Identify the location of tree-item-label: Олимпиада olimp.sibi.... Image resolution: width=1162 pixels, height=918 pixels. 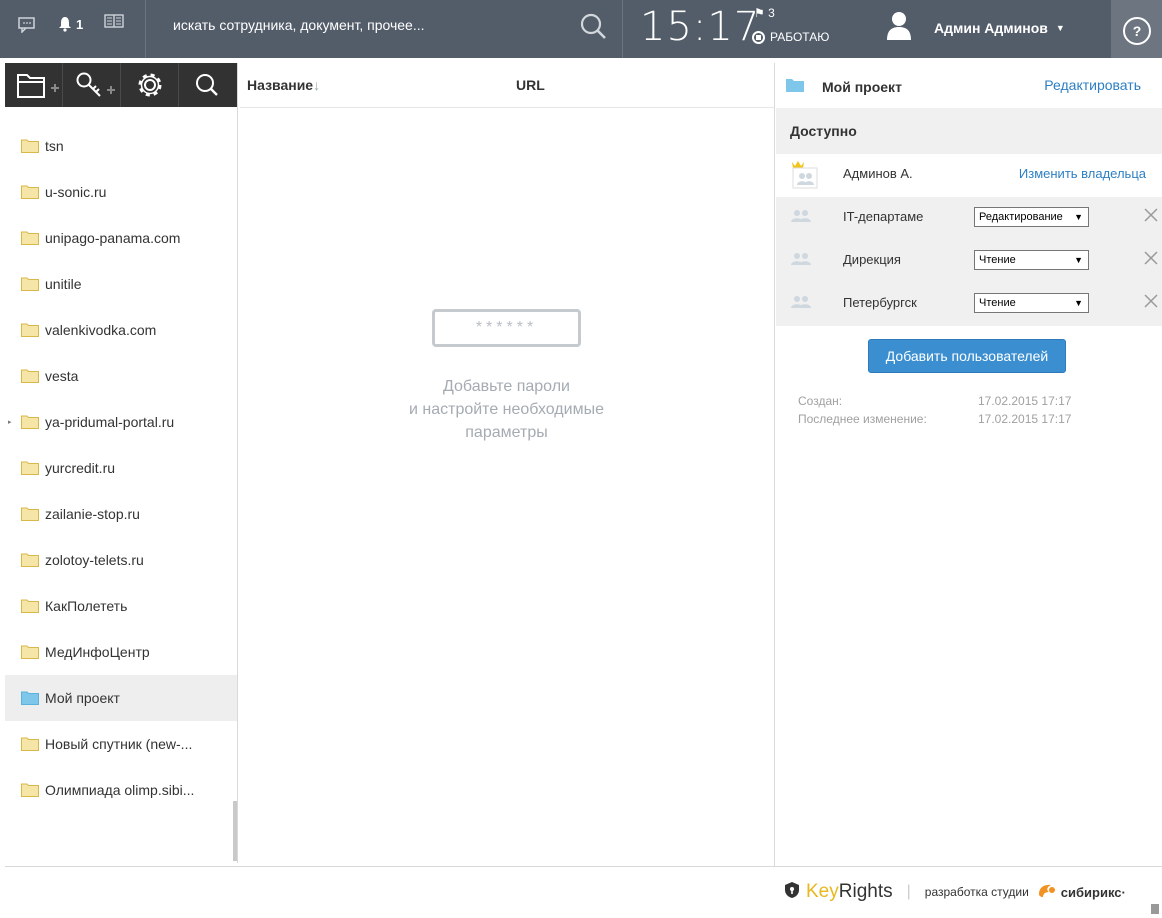
(120, 790).